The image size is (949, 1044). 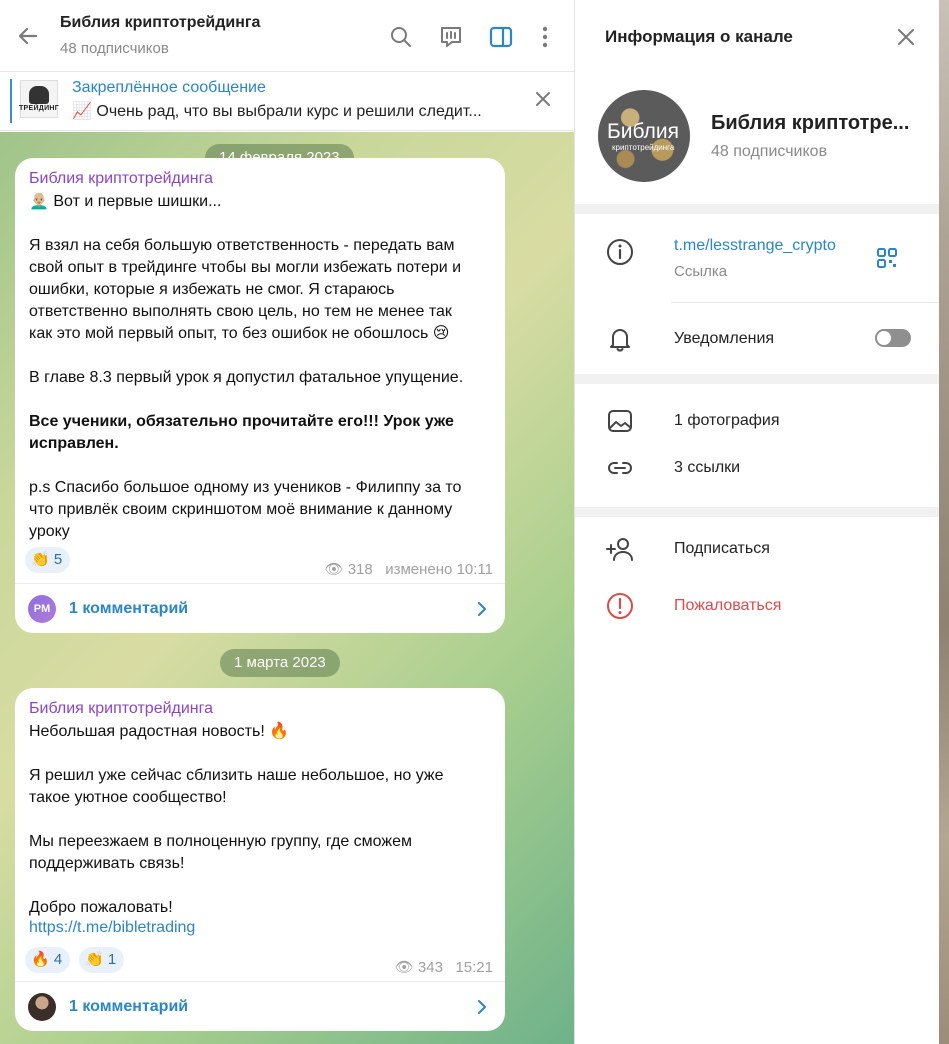 I want to click on pinned-indicator, so click(x=11, y=101).